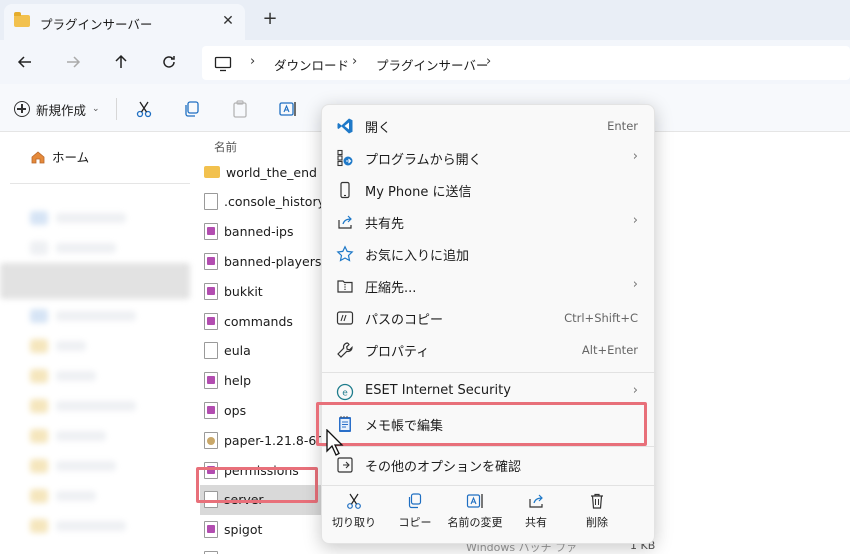  What do you see at coordinates (22, 19) in the screenshot?
I see `folder-icon` at bounding box center [22, 19].